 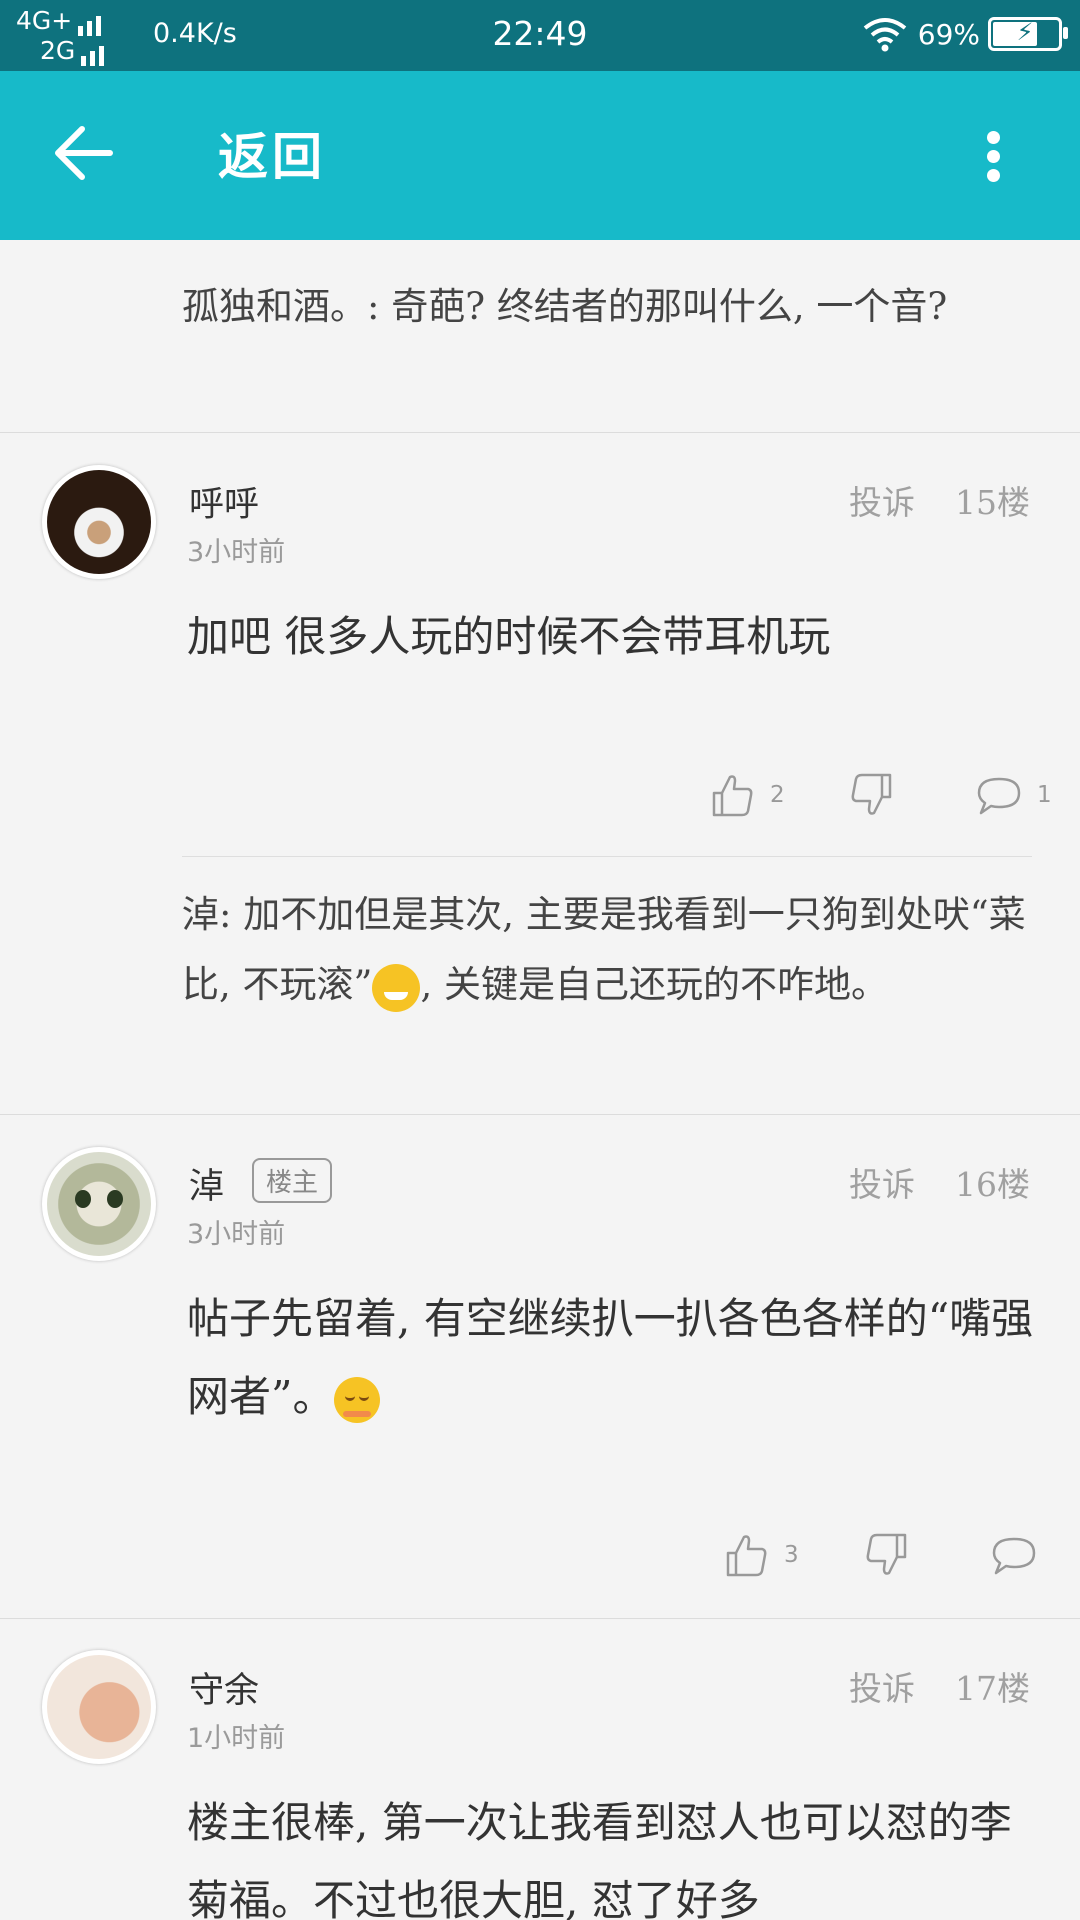 I want to click on comment-body: 帖子先留着, 有空继续扒一扒各色各样的“嘴强网者”。, so click(x=610, y=1358).